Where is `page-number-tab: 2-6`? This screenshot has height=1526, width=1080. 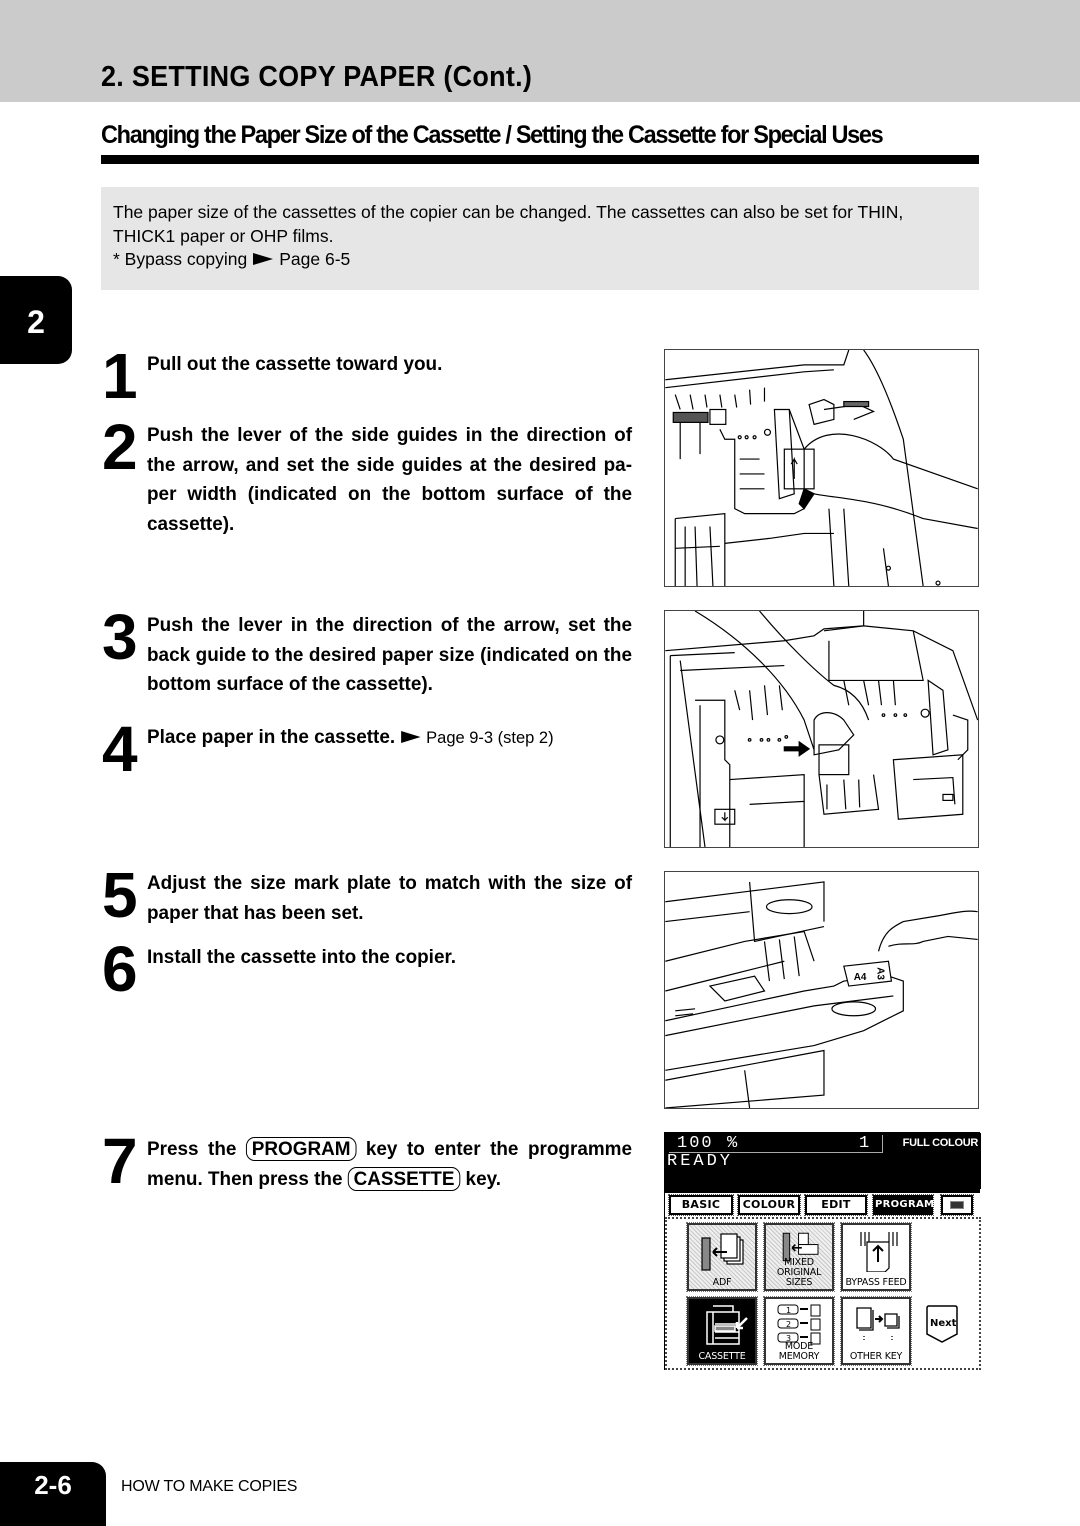
page-number-tab: 2-6 is located at coordinates (53, 1494).